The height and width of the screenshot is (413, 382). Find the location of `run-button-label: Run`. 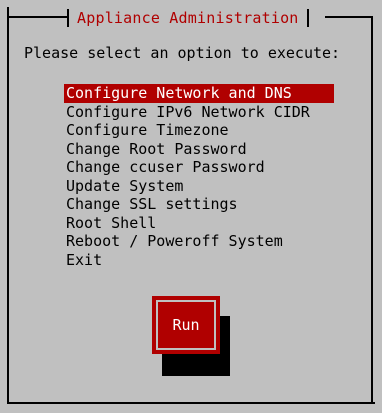

run-button-label: Run is located at coordinates (186, 325).